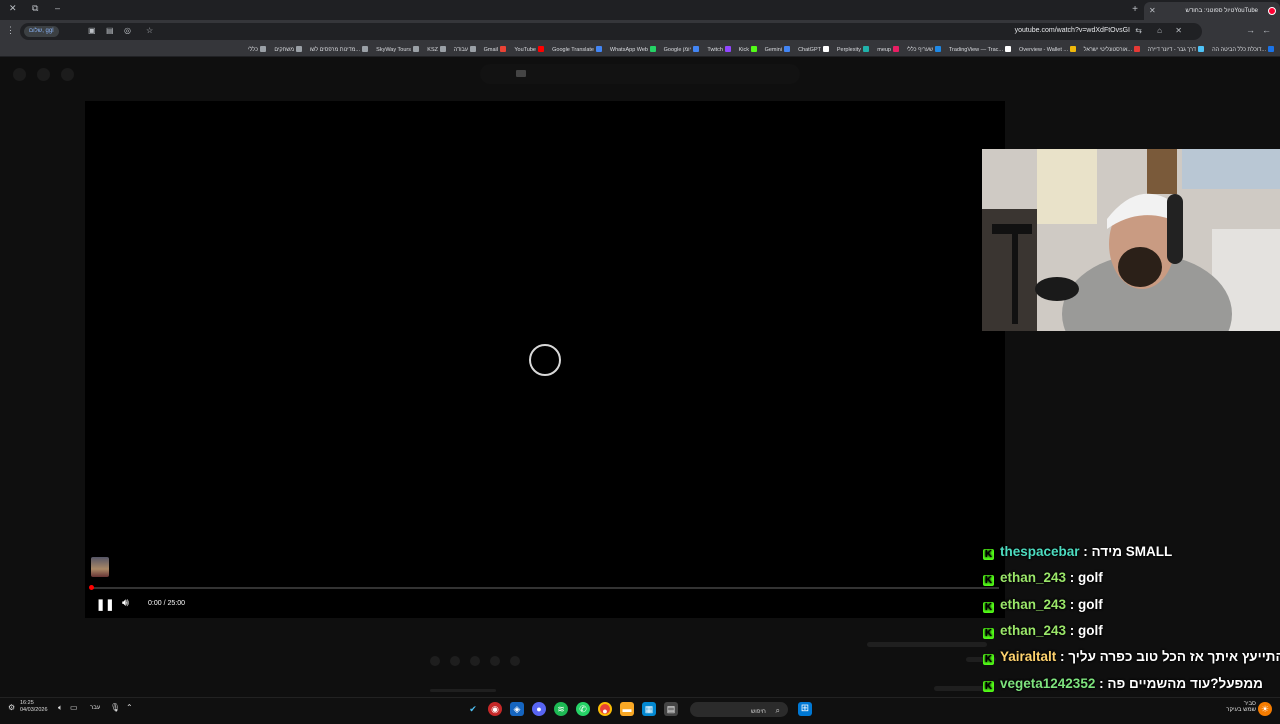 This screenshot has height=724, width=1280. I want to click on extensions-icon: ▣, so click(92, 30).